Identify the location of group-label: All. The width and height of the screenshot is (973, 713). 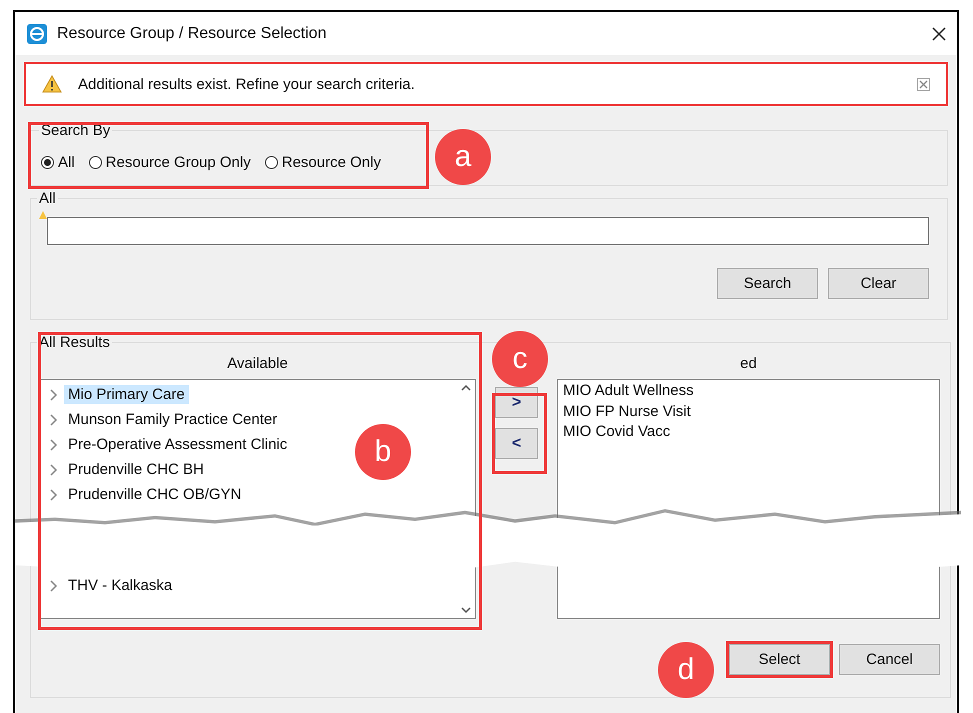
(47, 198).